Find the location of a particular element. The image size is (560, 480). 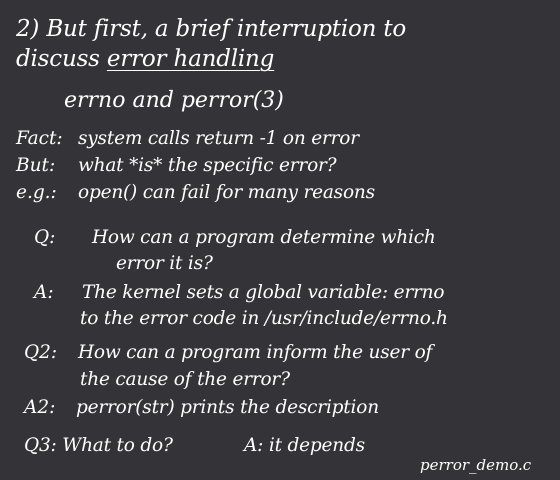

title-underlined-topic: error handling is located at coordinates (190, 59).